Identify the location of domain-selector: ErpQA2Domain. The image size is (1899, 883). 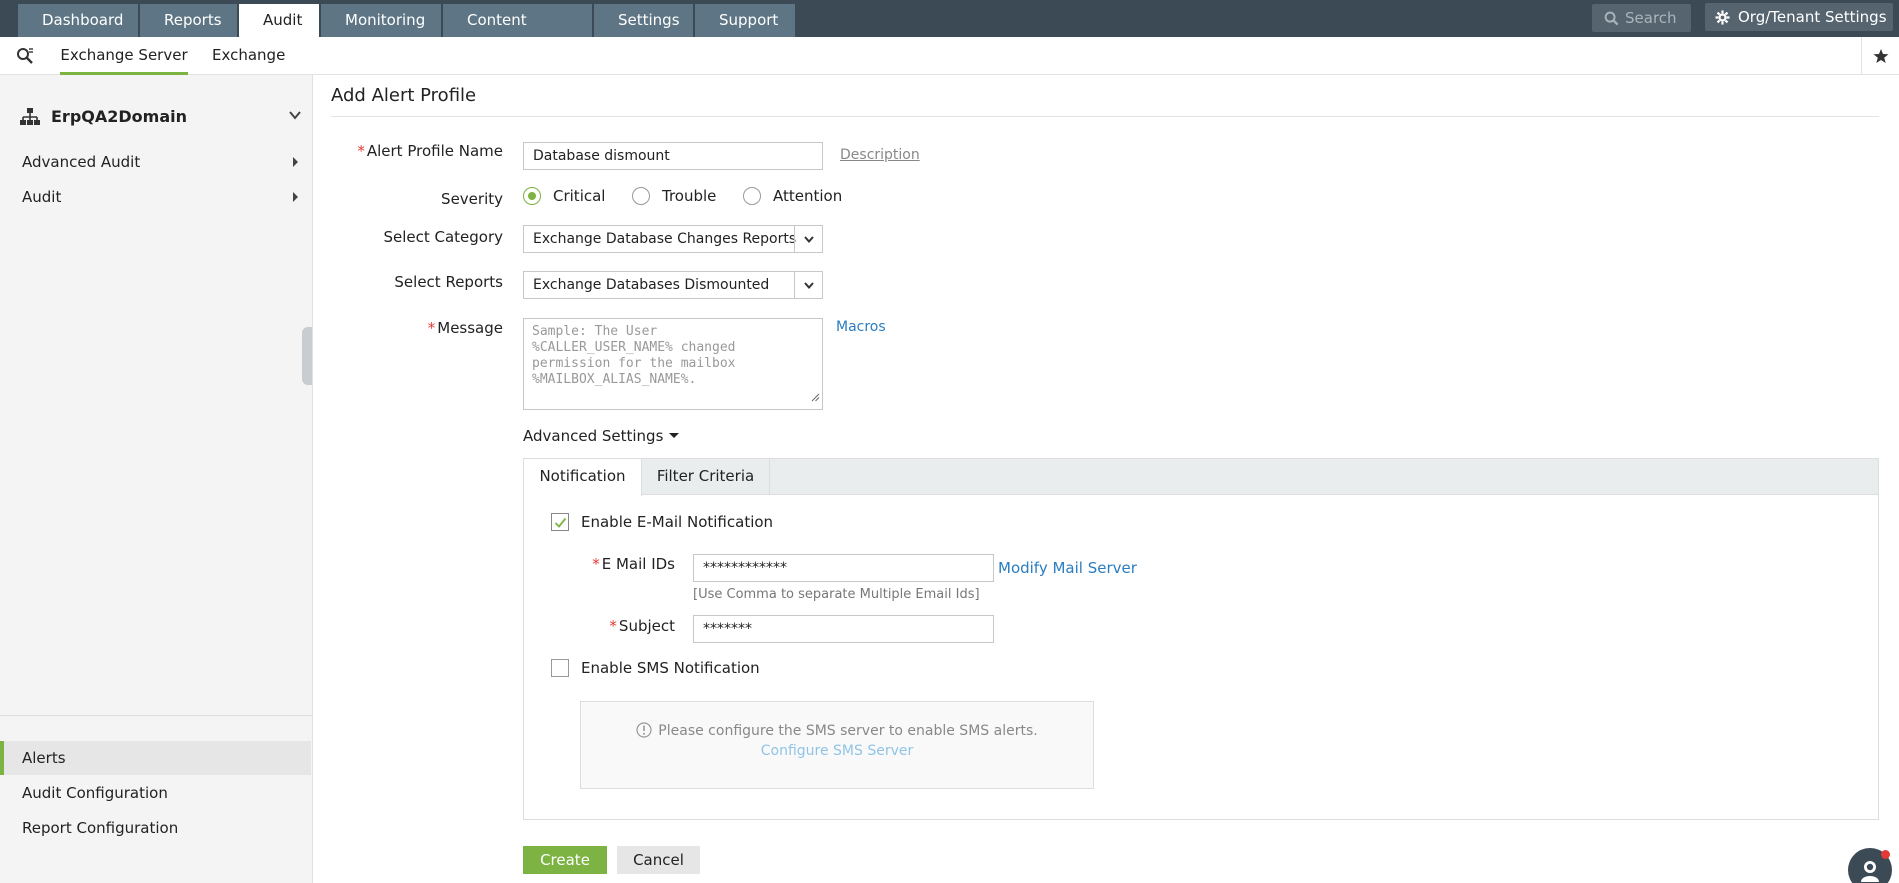
(161, 117).